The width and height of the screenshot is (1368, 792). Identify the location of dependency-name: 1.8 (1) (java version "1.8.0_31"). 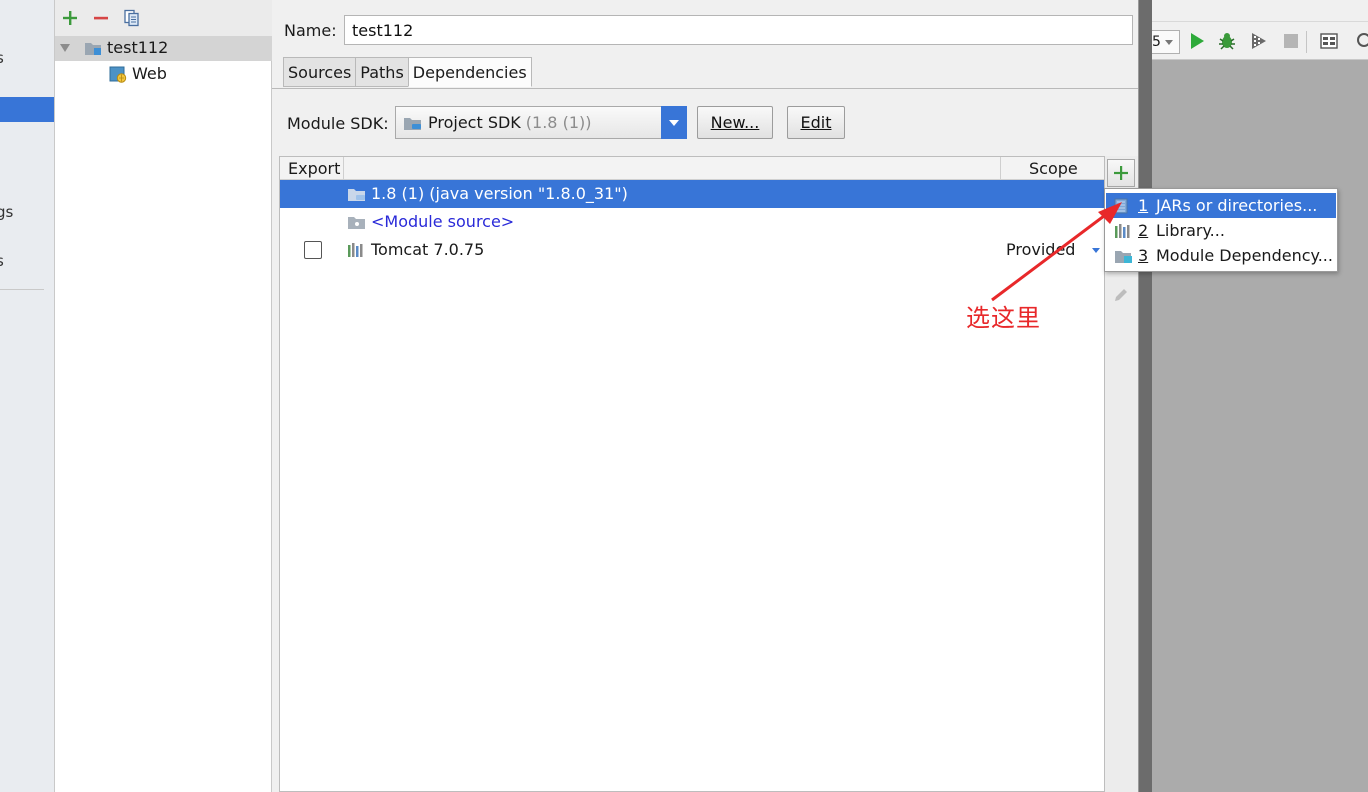
(499, 193).